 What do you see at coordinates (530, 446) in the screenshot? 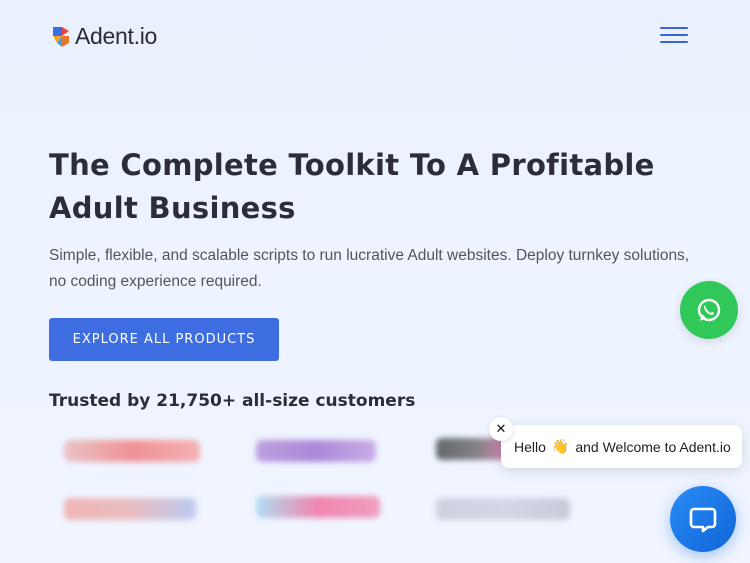
I see `greeting-hello: Hello` at bounding box center [530, 446].